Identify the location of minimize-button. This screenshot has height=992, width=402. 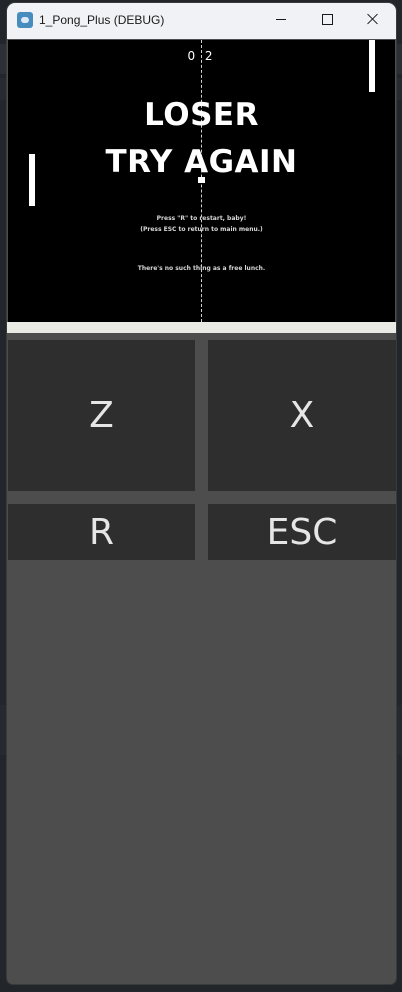
(281, 19).